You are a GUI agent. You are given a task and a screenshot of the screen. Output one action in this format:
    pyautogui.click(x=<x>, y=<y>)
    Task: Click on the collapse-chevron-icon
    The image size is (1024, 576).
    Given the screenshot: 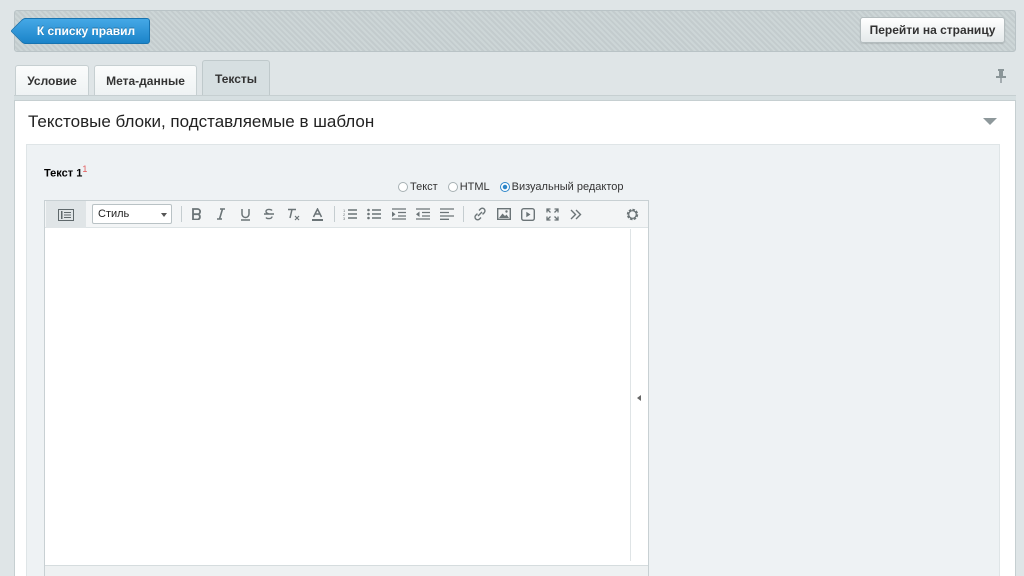 What is the action you would take?
    pyautogui.click(x=990, y=122)
    